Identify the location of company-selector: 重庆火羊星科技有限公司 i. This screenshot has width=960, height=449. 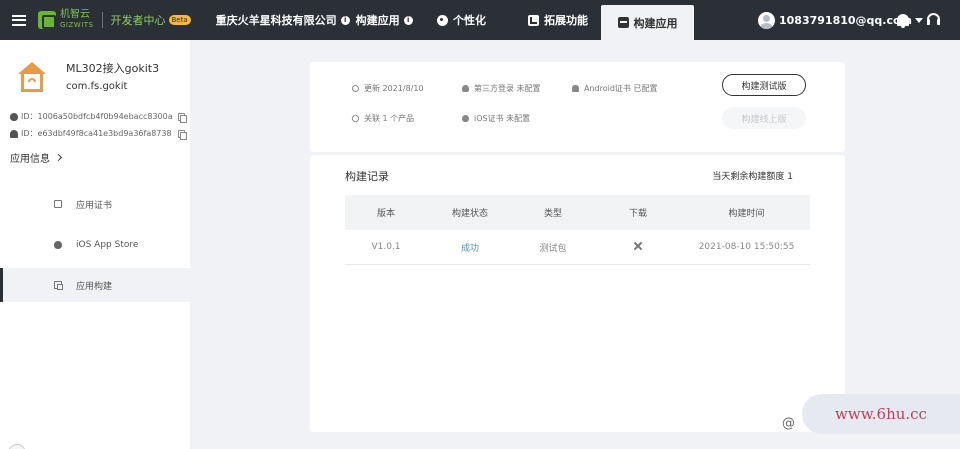
(283, 20).